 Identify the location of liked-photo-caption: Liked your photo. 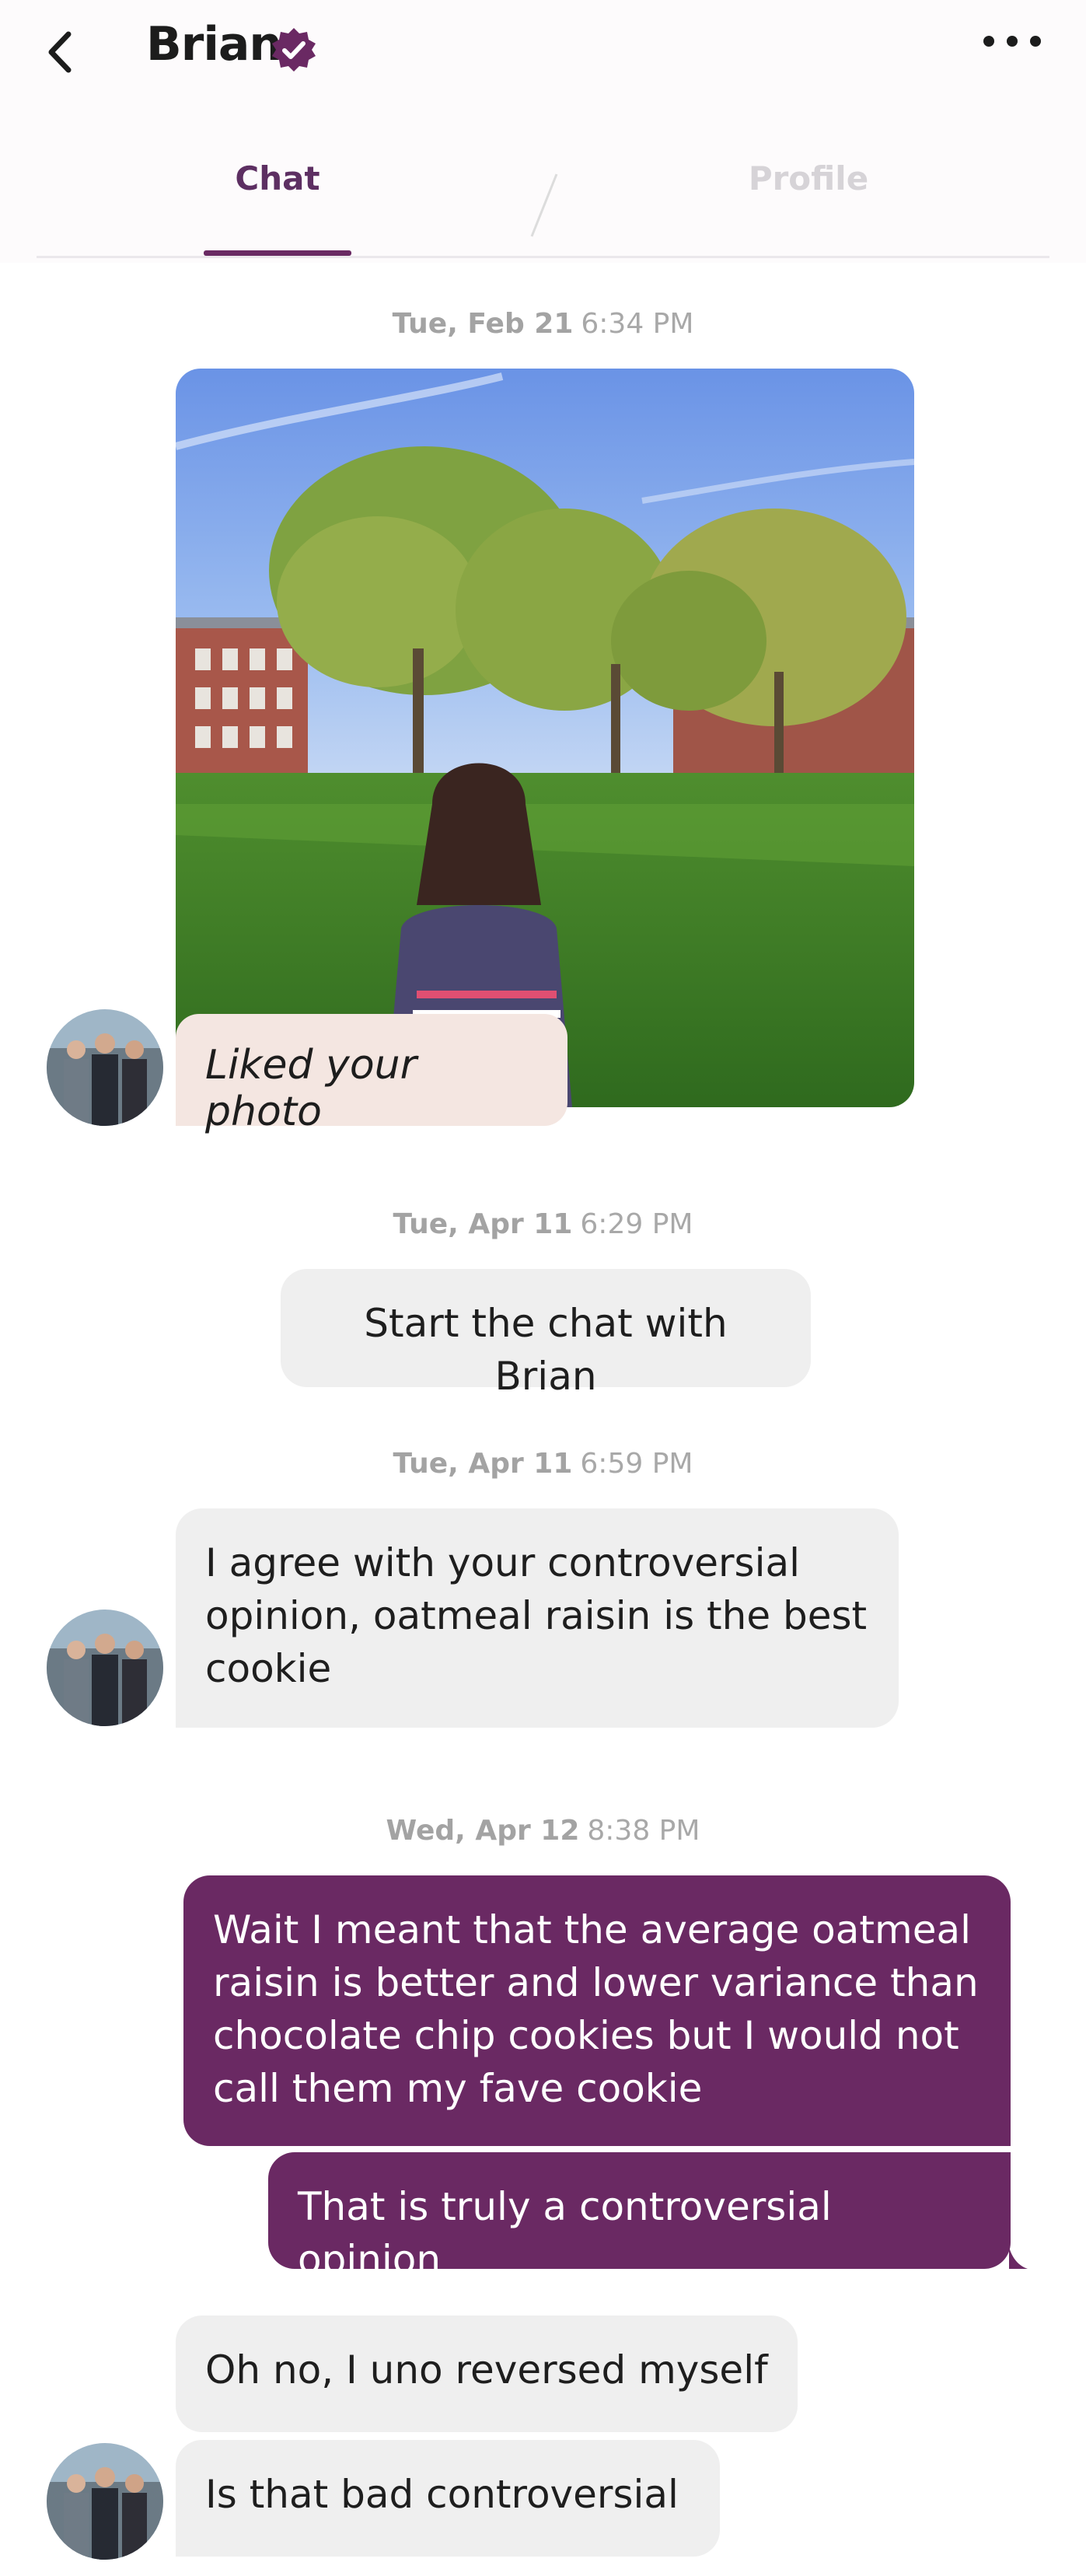
(372, 1074).